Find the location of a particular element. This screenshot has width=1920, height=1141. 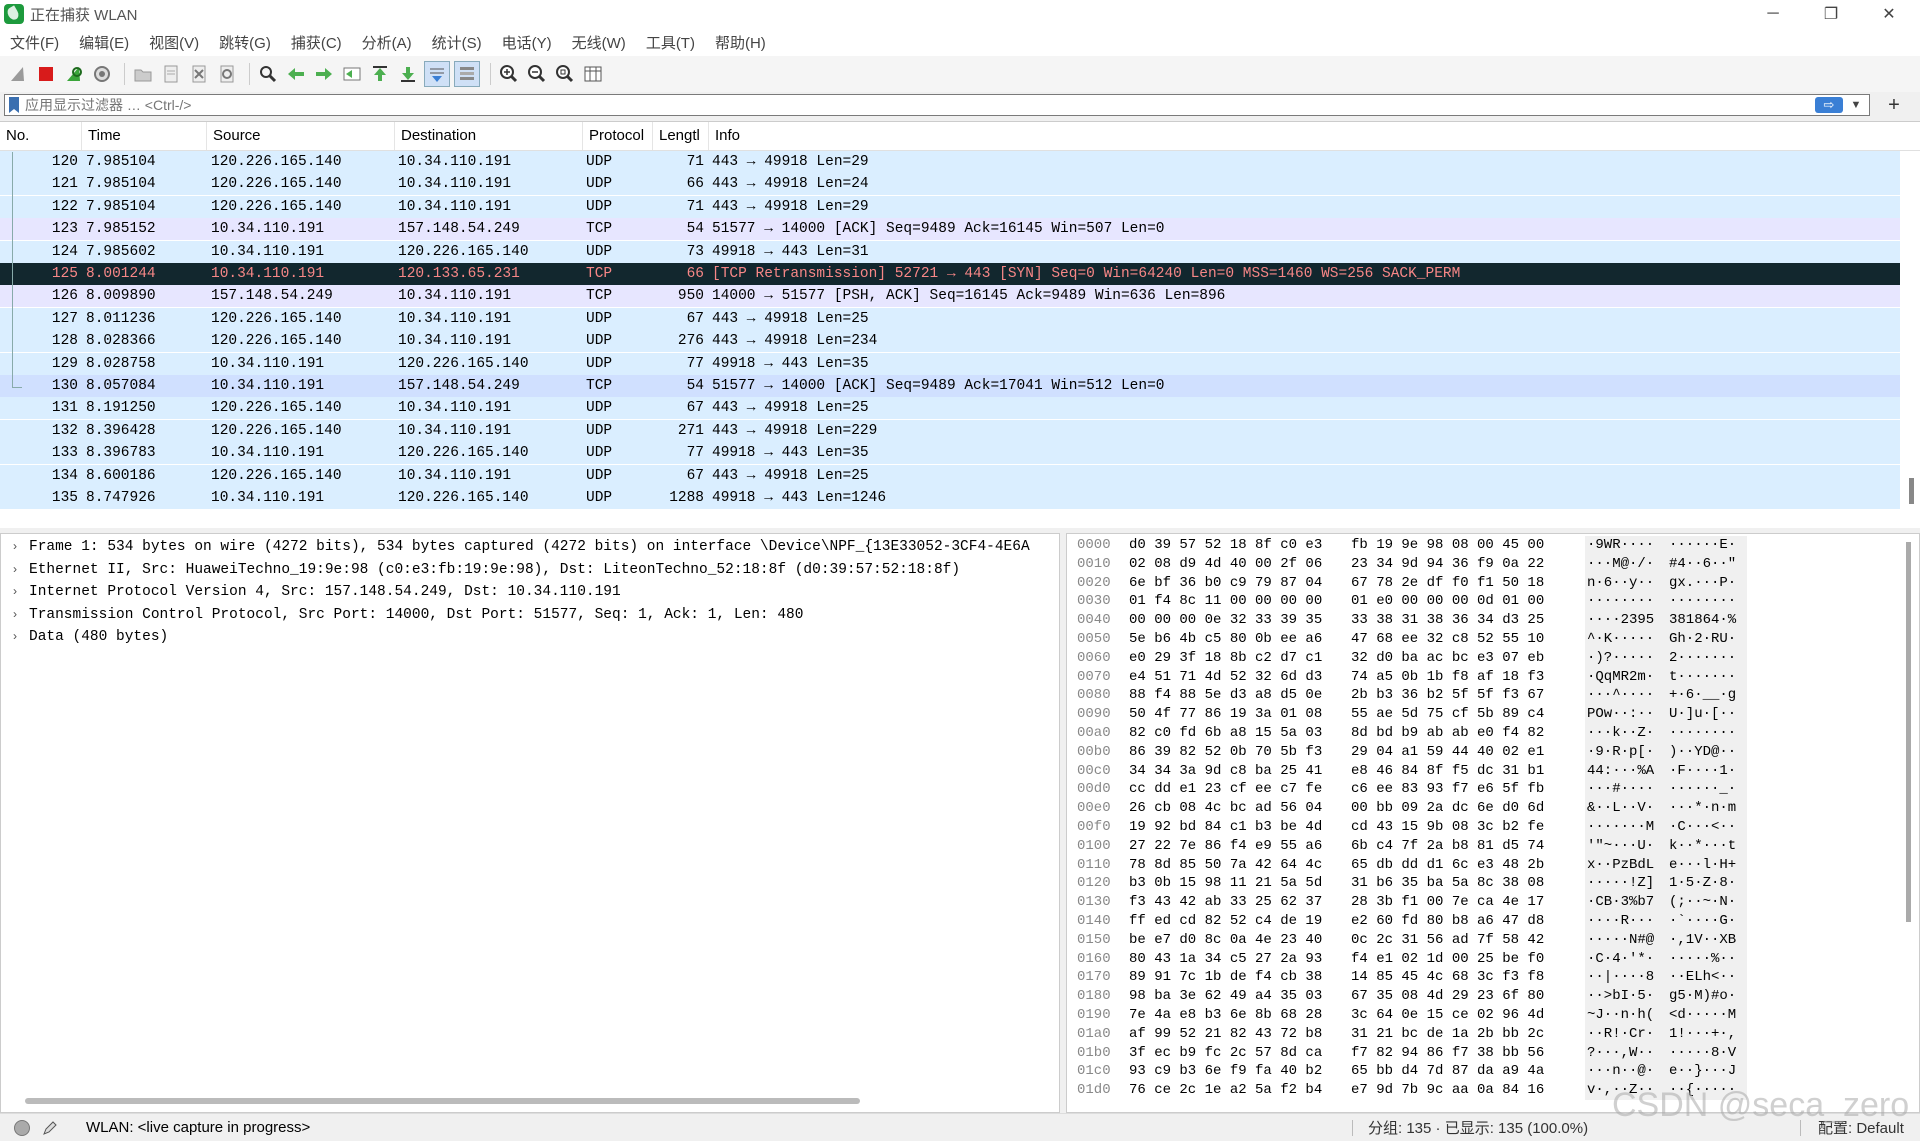

hex-offset: 0130 is located at coordinates (1094, 902).